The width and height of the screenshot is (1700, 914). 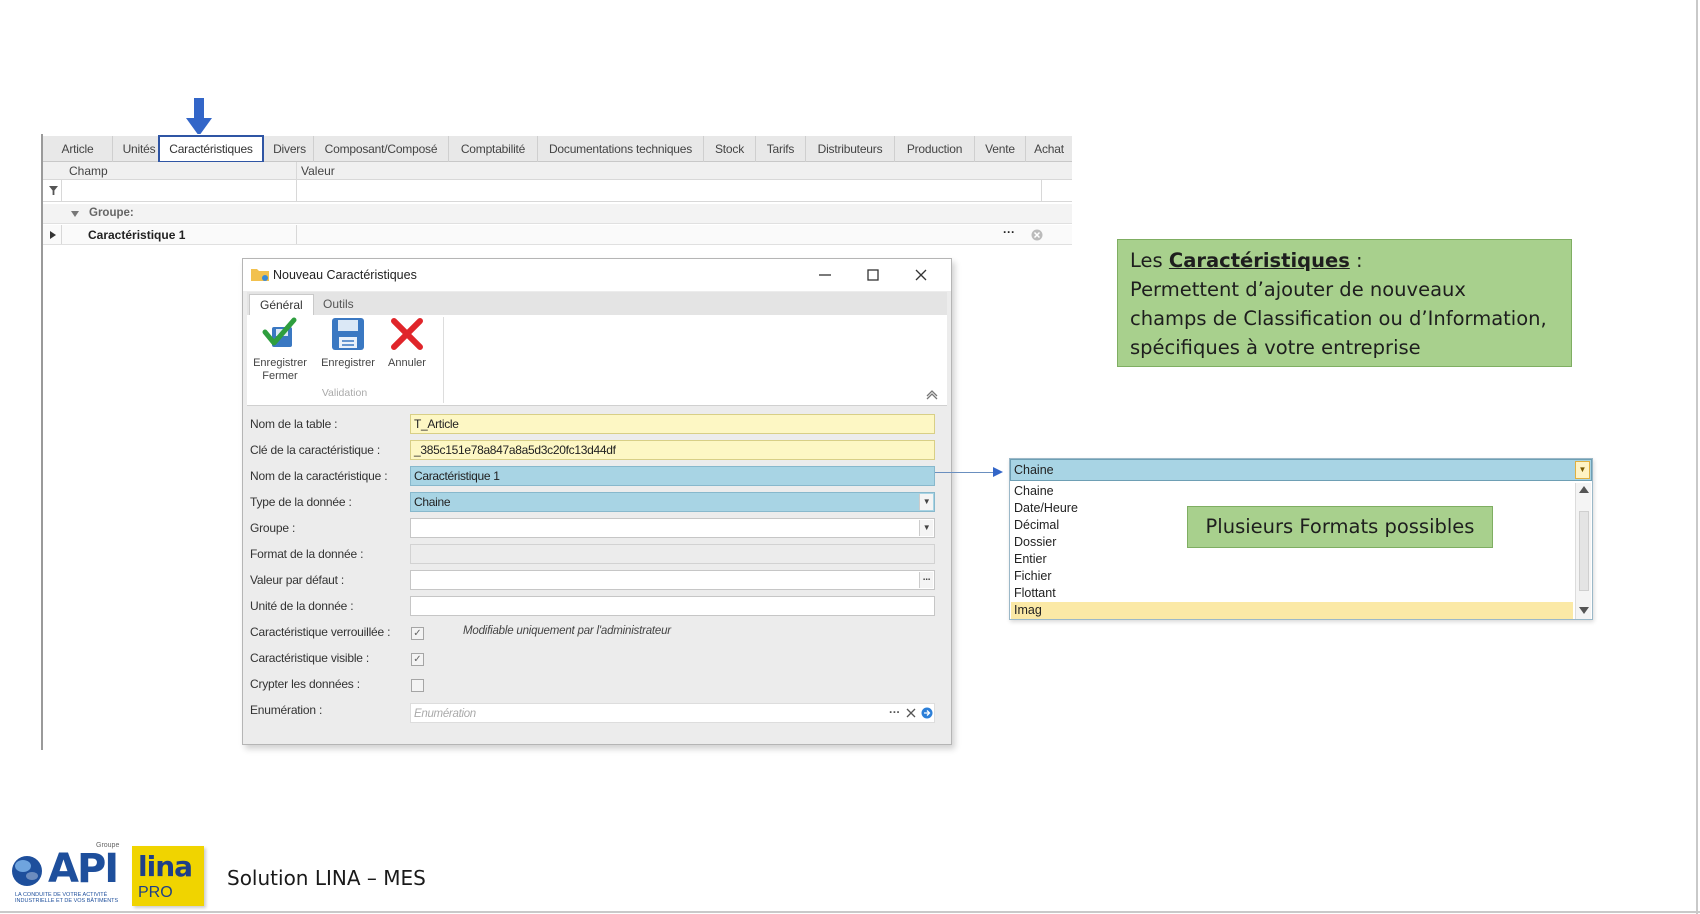 What do you see at coordinates (672, 424) in the screenshot?
I see `table-name-field: T_Article` at bounding box center [672, 424].